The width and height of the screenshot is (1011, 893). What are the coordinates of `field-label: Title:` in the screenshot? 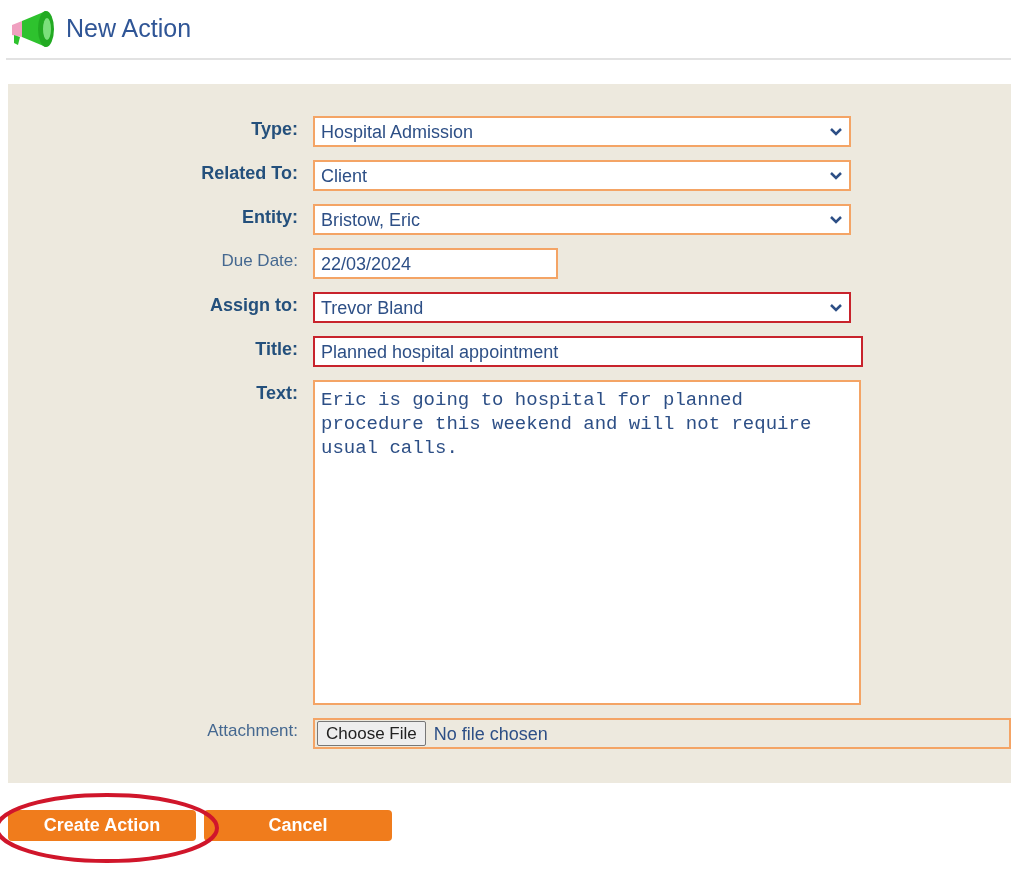 It's located at (276, 349).